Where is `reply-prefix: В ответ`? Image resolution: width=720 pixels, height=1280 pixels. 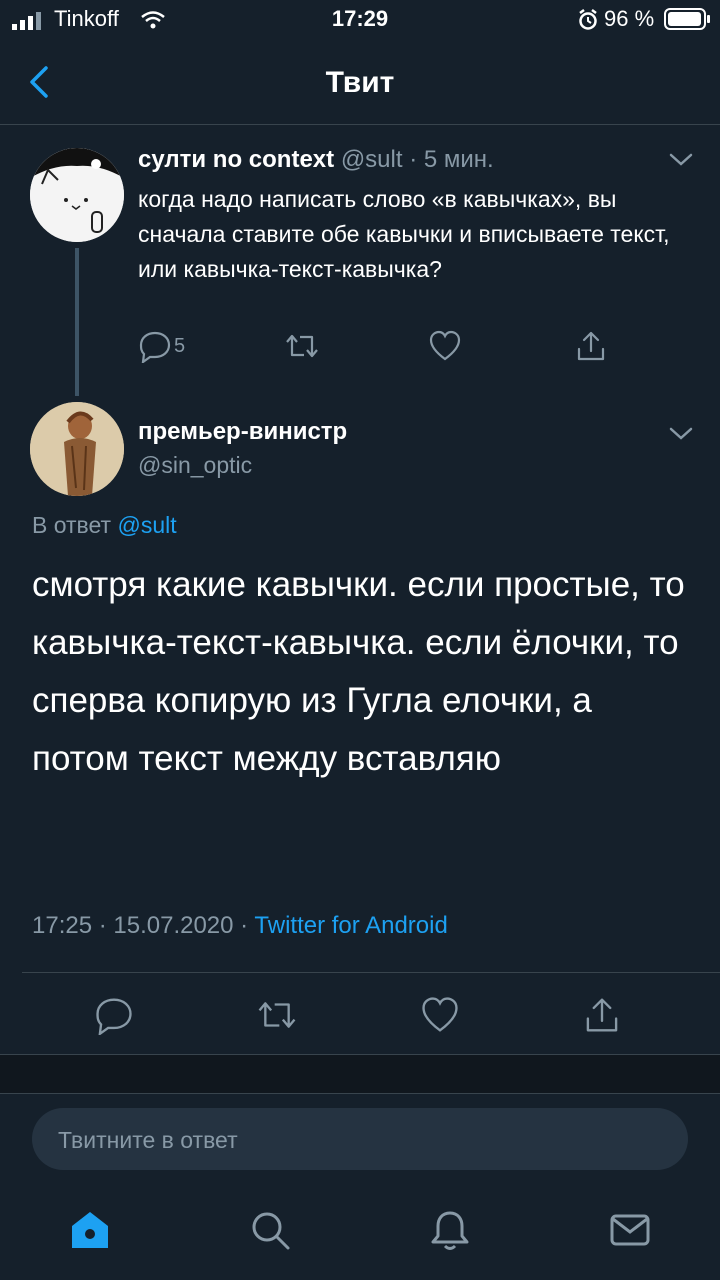
reply-prefix: В ответ is located at coordinates (75, 525).